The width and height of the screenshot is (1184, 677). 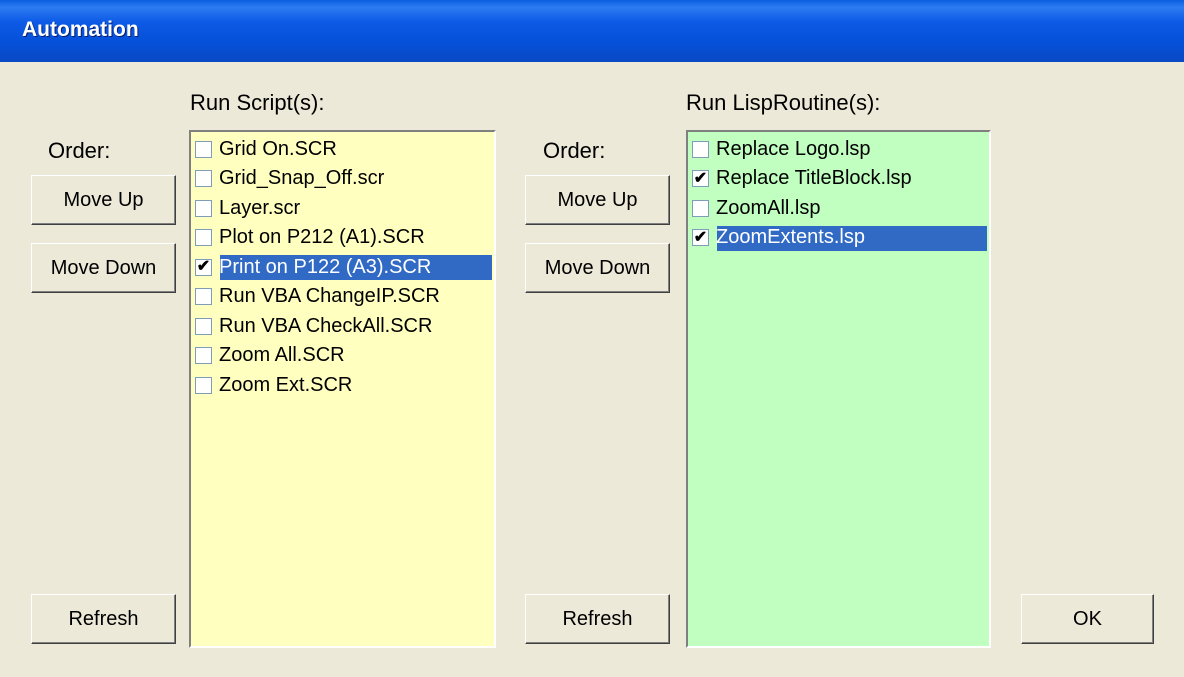 I want to click on list-item: Plot on P212 (A1).SCR, so click(x=311, y=238).